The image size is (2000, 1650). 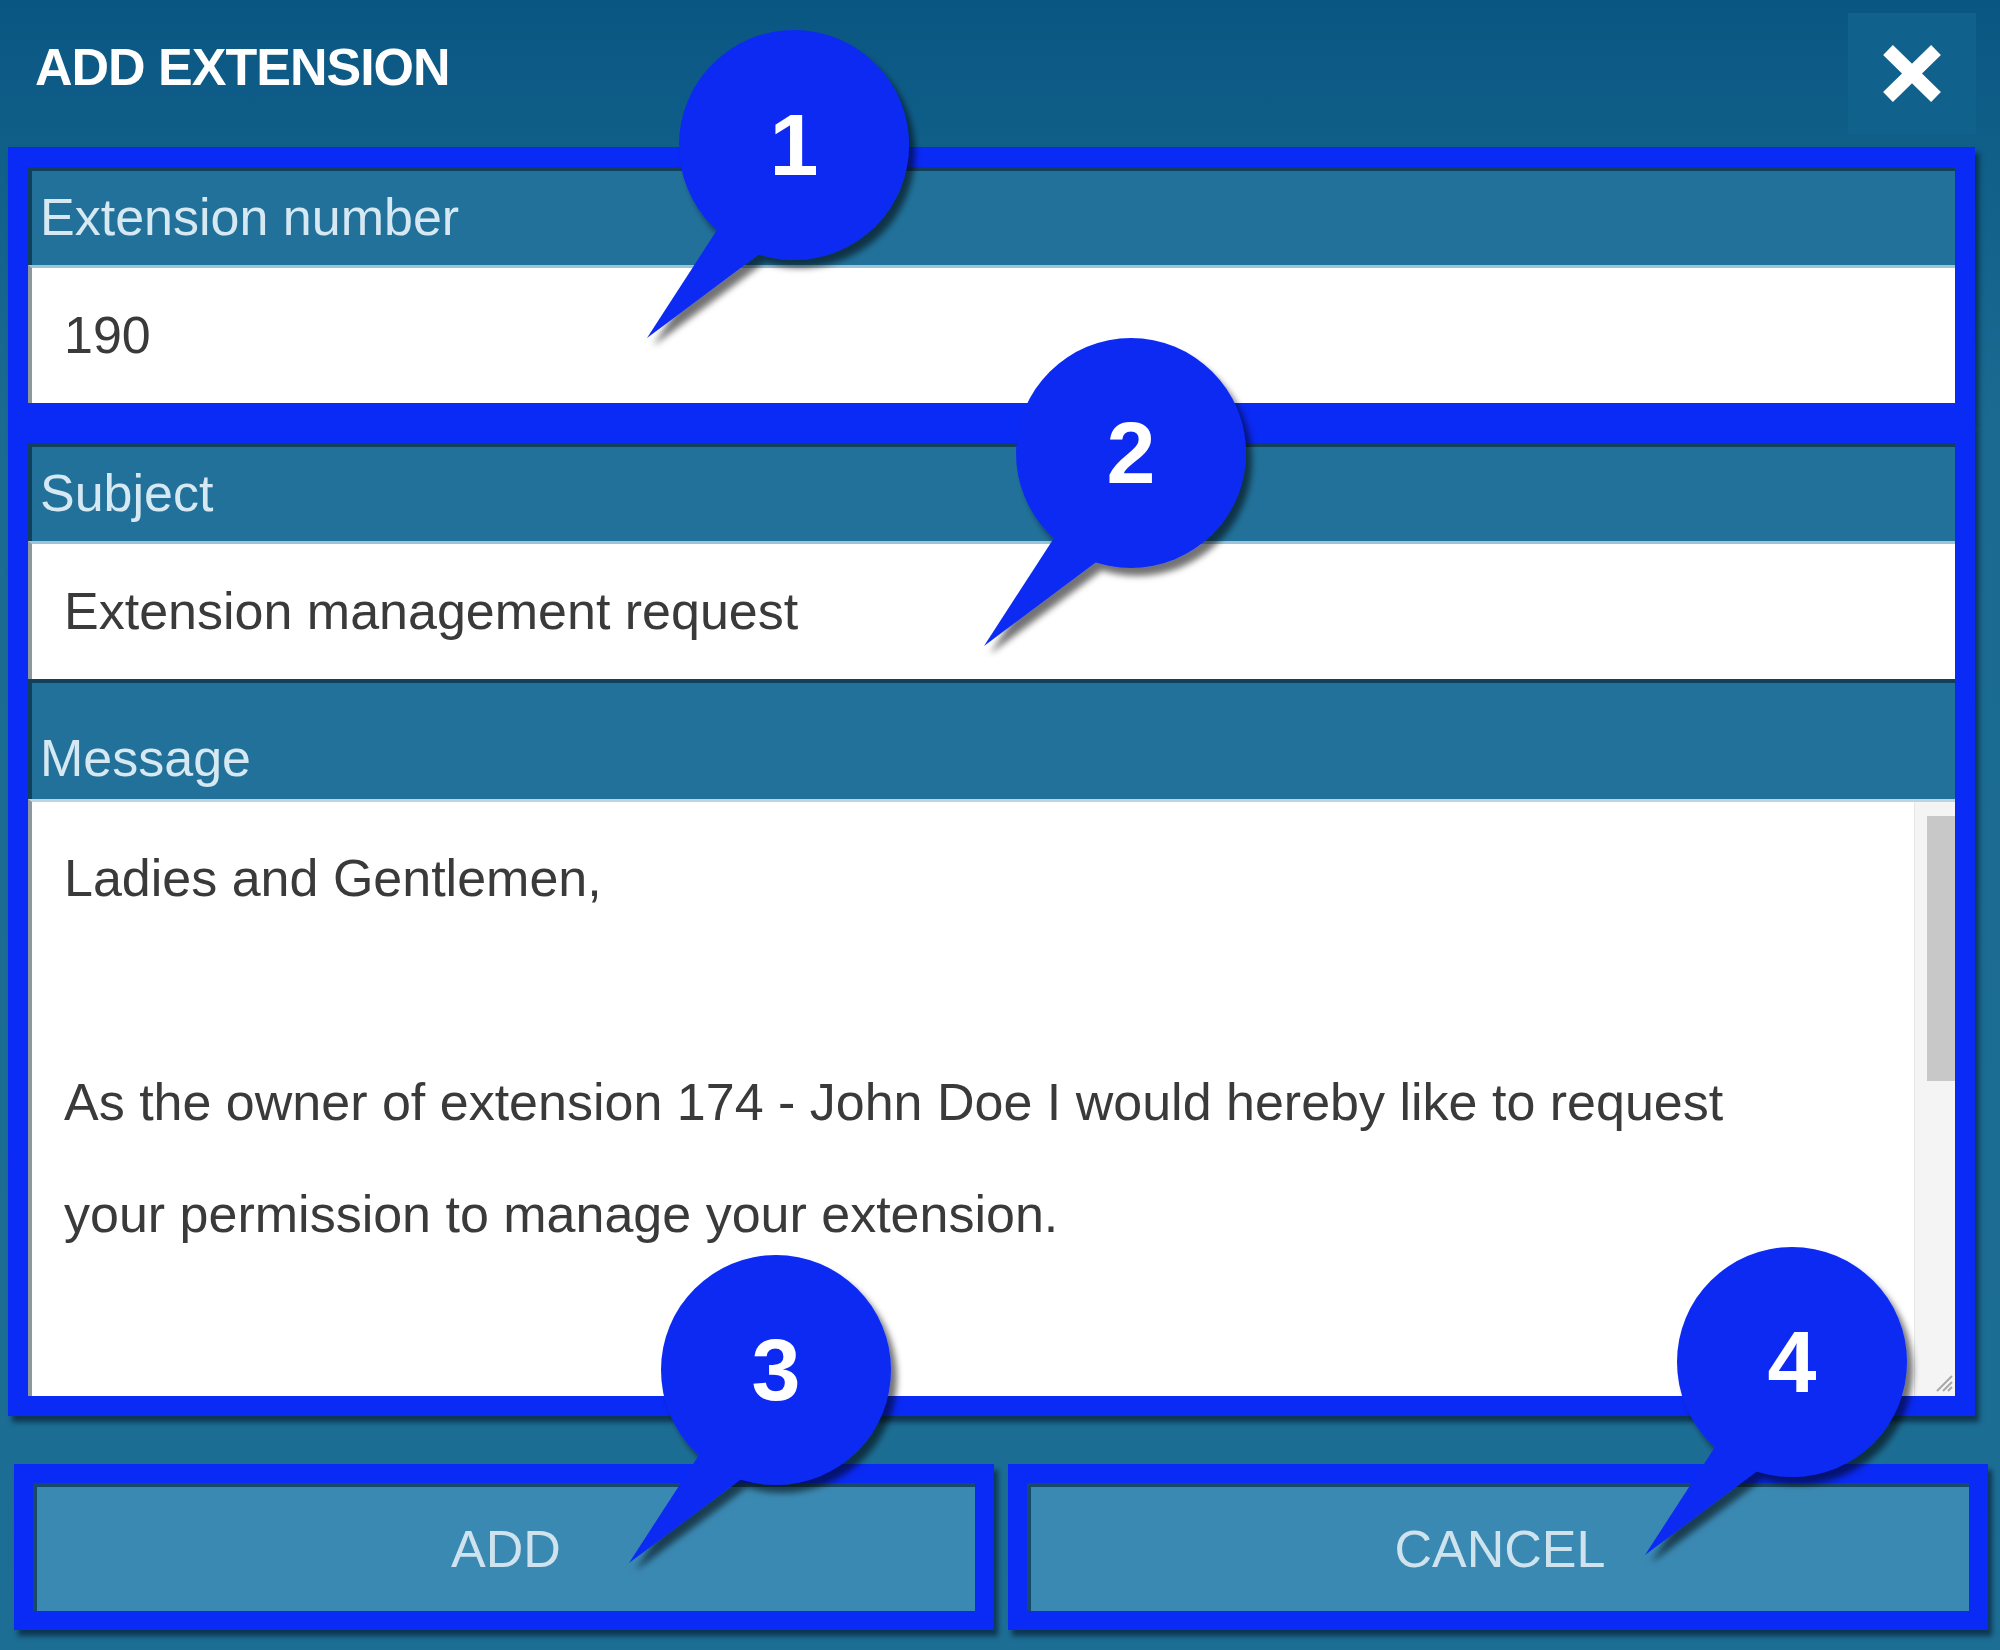 I want to click on field-label: Subject, so click(x=127, y=494).